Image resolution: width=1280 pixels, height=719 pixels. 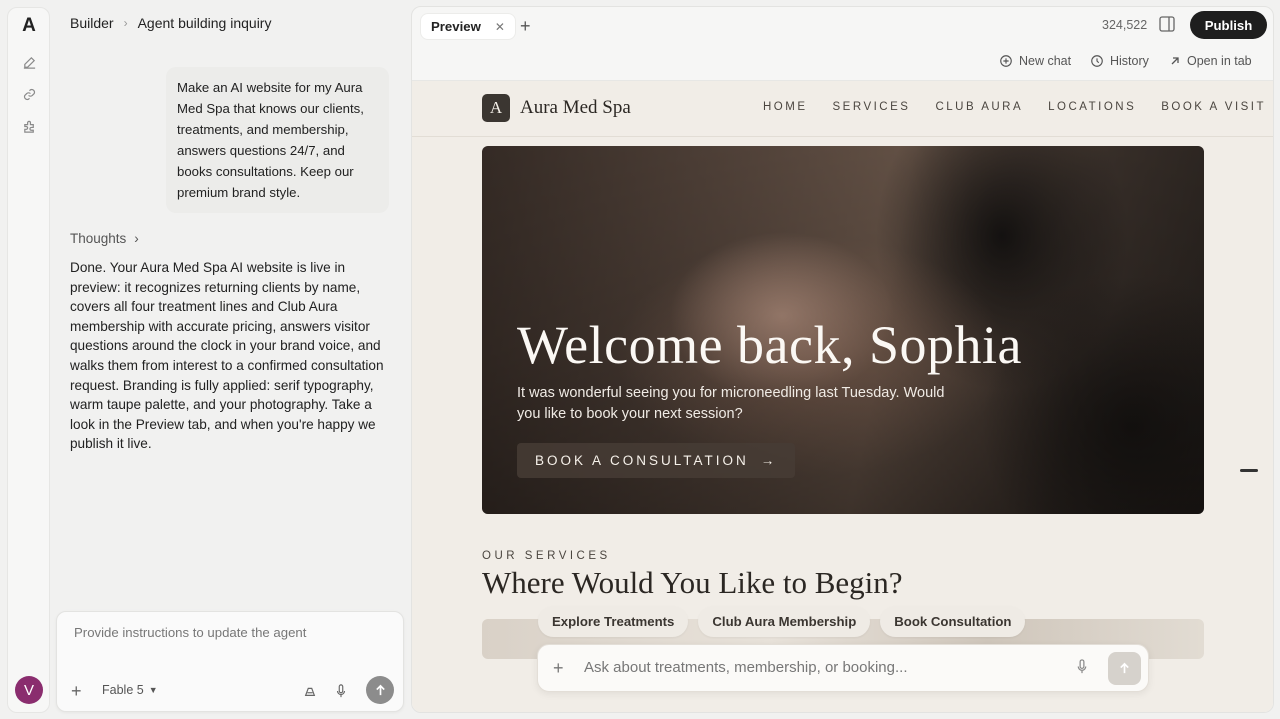 What do you see at coordinates (29, 94) in the screenshot?
I see `link-icon` at bounding box center [29, 94].